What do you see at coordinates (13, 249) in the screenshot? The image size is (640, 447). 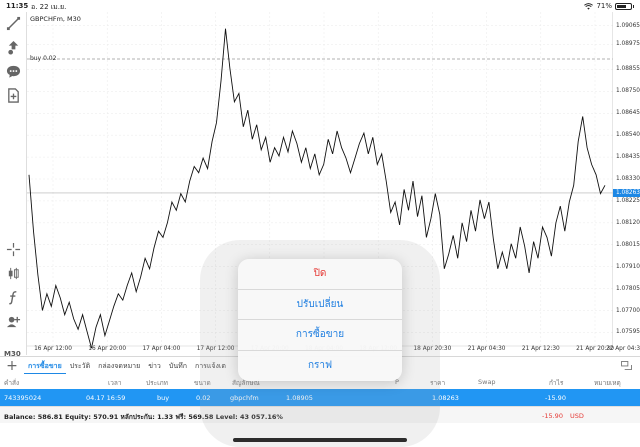 I see `crosshair-icon` at bounding box center [13, 249].